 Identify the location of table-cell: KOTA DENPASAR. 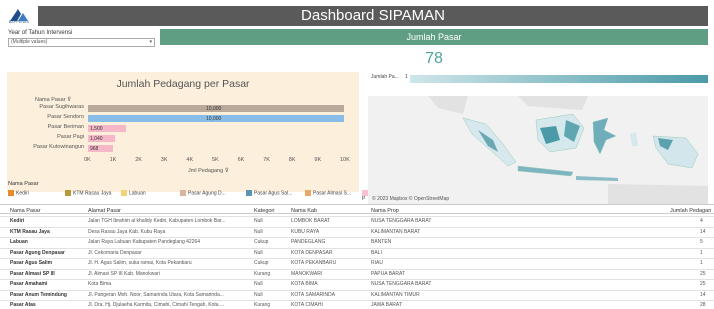
(312, 252).